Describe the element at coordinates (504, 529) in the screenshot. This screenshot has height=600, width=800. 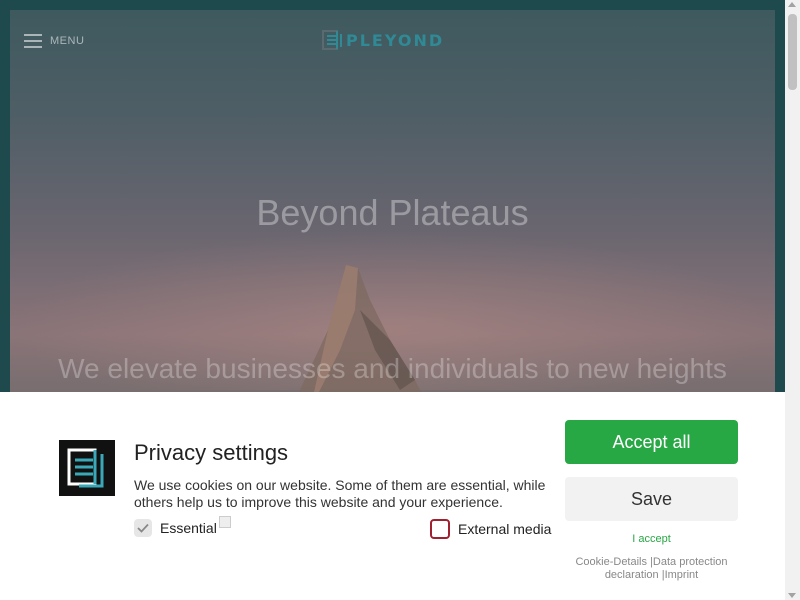
I see `external-media-label: External media` at that location.